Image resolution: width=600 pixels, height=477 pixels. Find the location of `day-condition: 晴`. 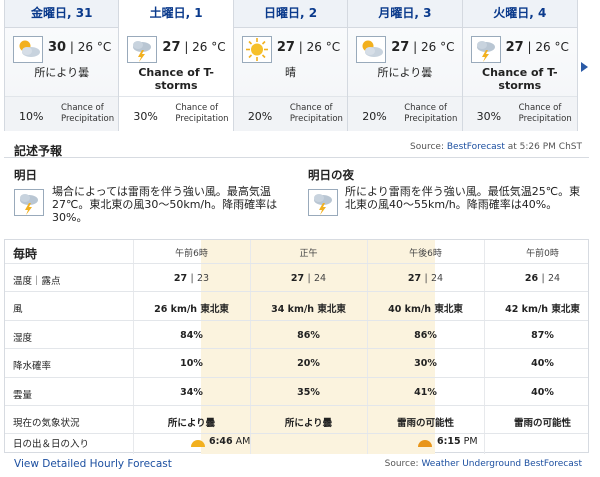

day-condition: 晴 is located at coordinates (291, 72).